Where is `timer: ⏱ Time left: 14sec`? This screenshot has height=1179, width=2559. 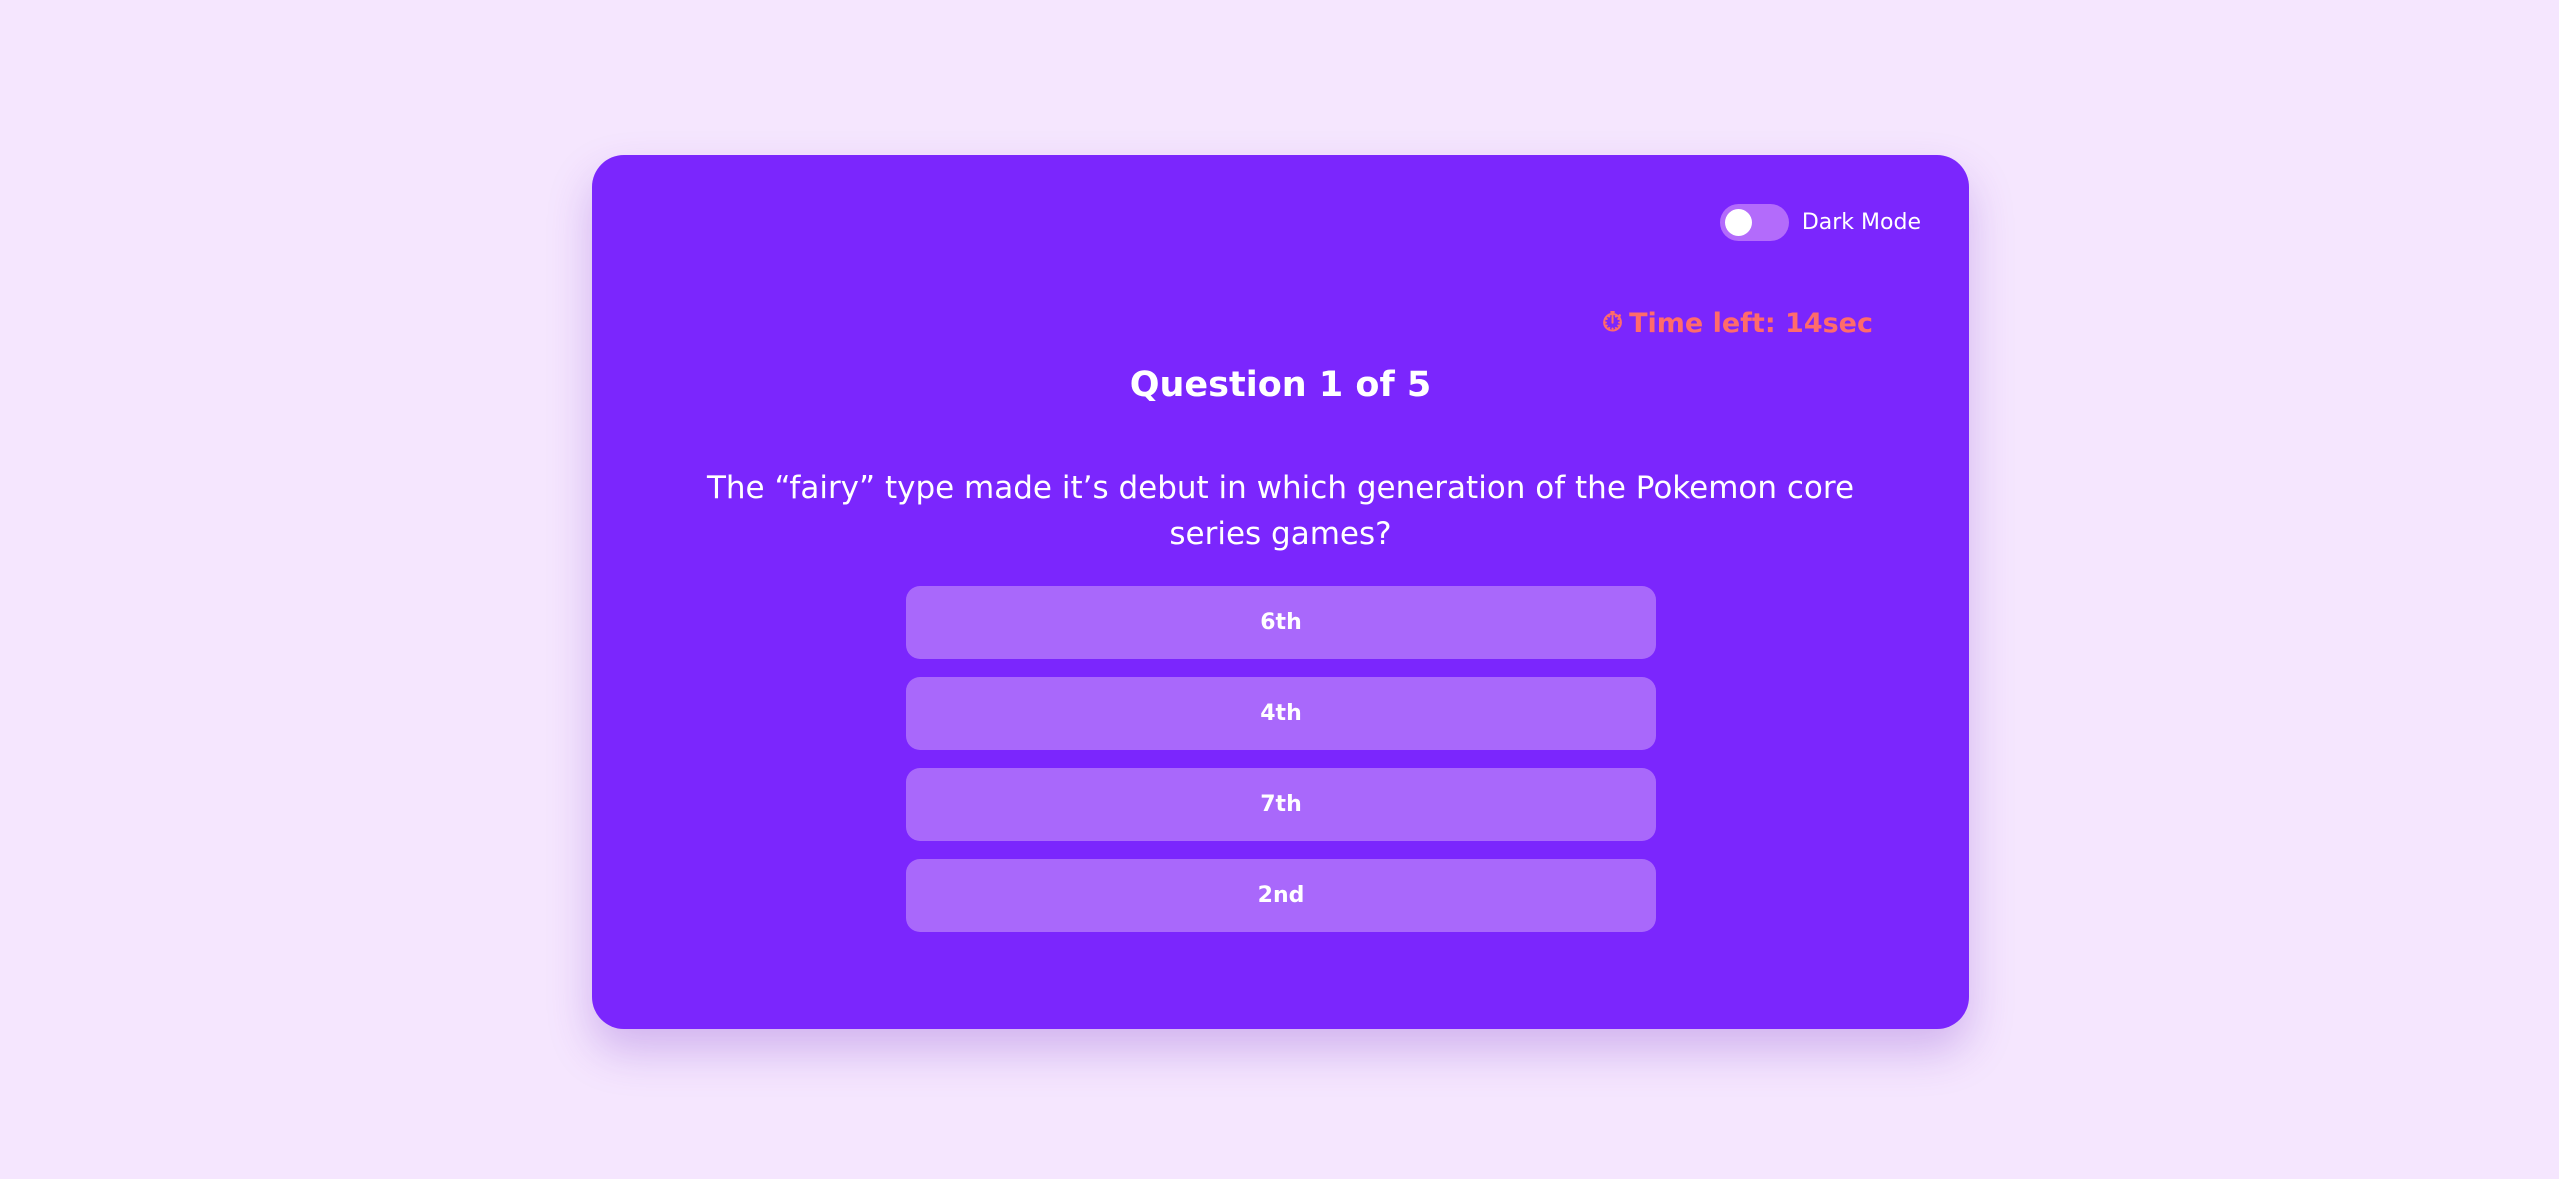
timer: ⏱ Time left: 14sec is located at coordinates (1737, 323).